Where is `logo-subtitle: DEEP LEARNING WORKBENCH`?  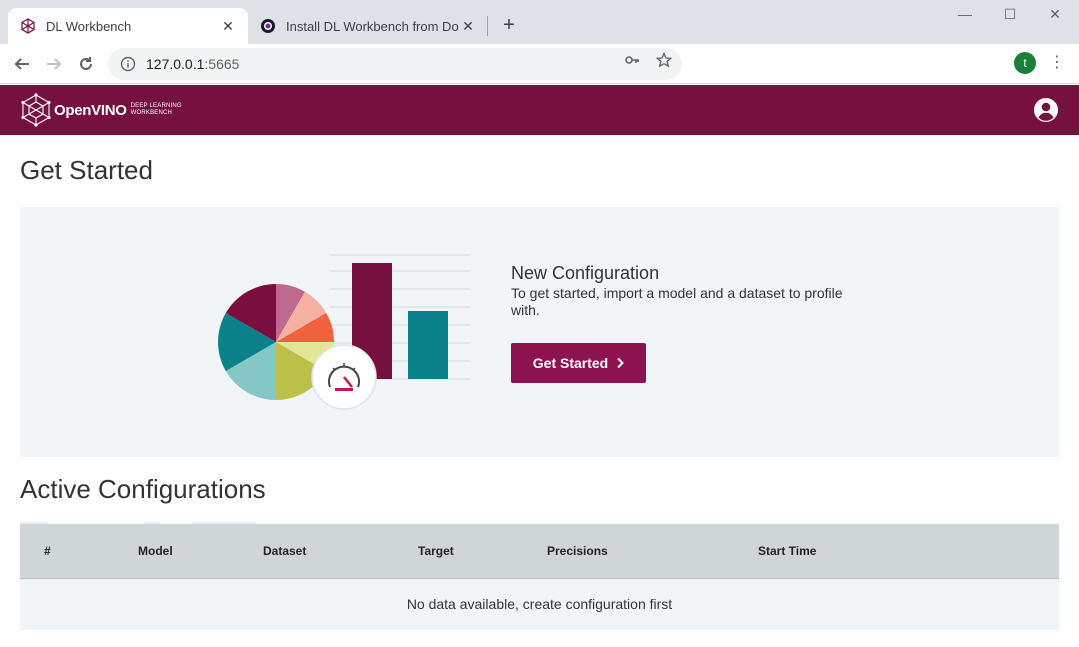 logo-subtitle: DEEP LEARNING WORKBENCH is located at coordinates (156, 110).